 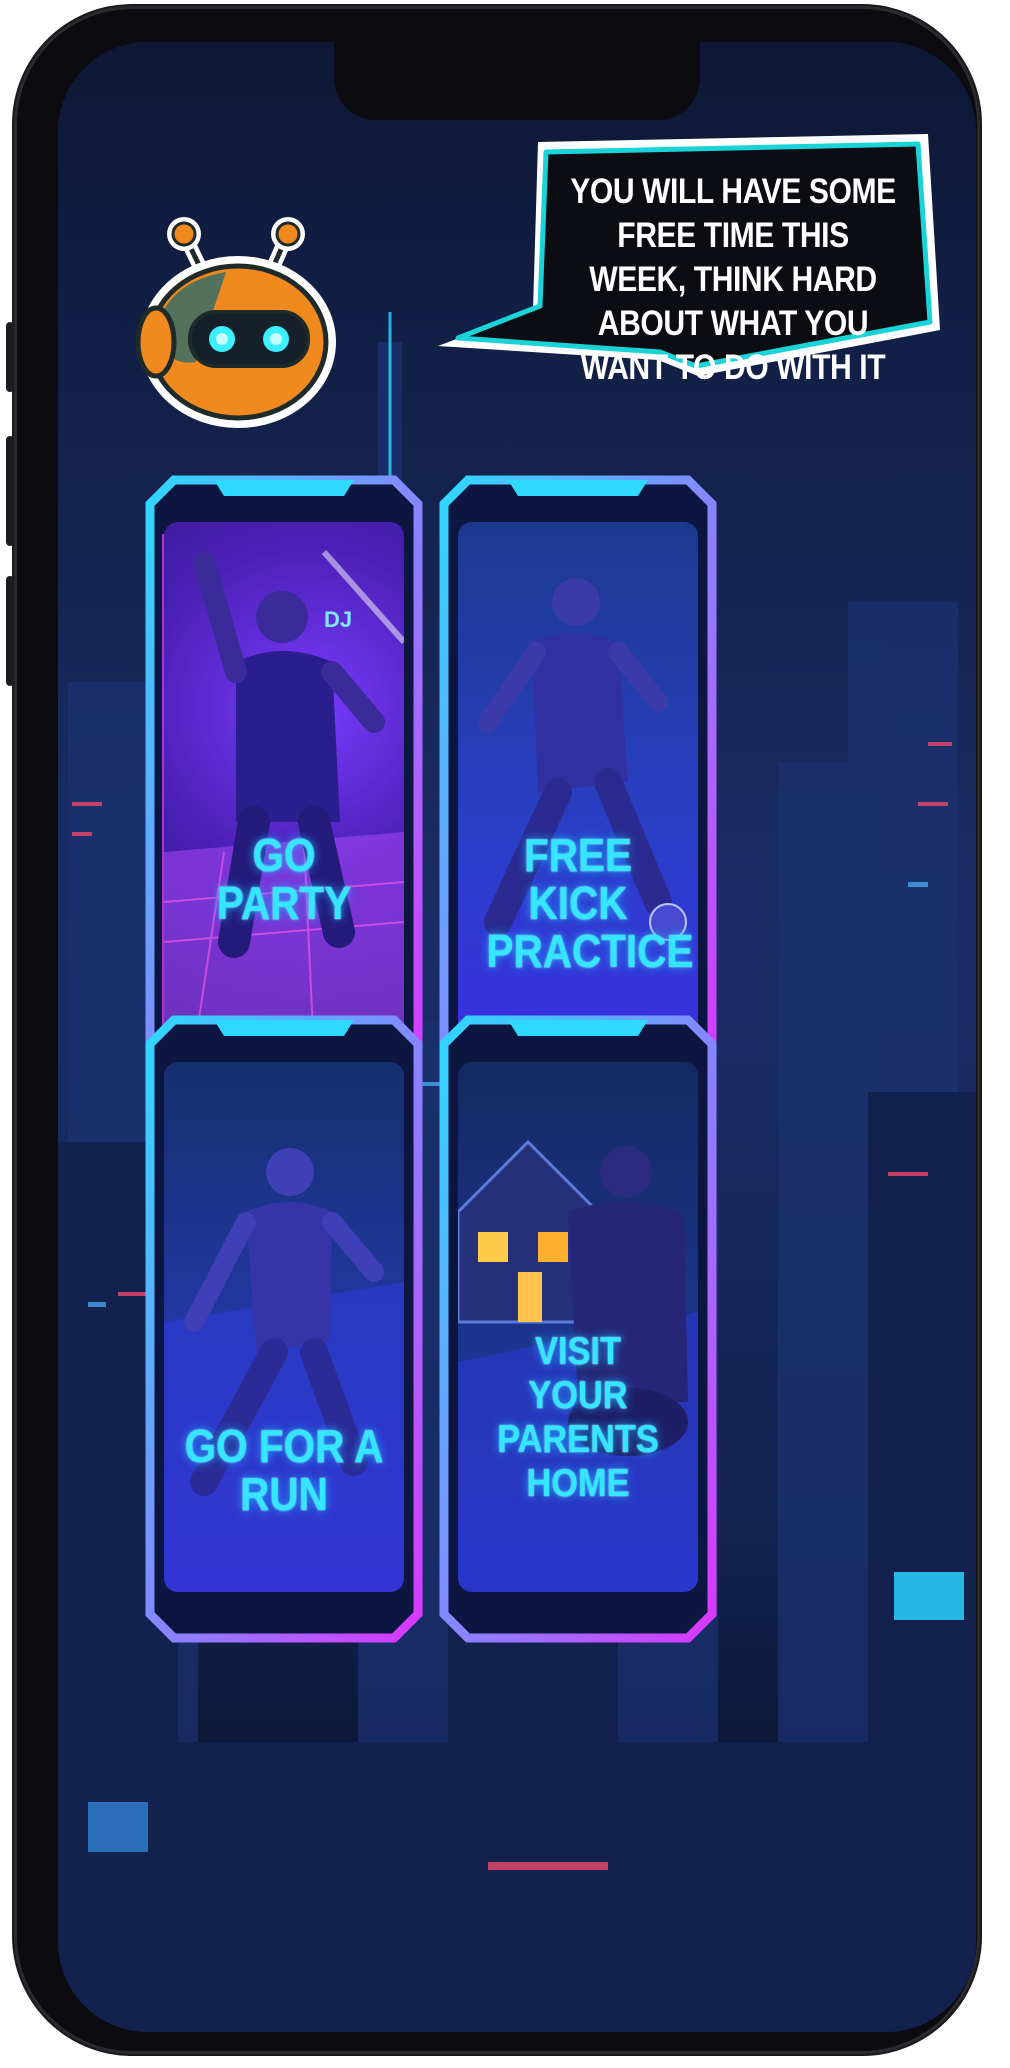 I want to click on choice-label: GO FOR A RUN, so click(x=284, y=1470).